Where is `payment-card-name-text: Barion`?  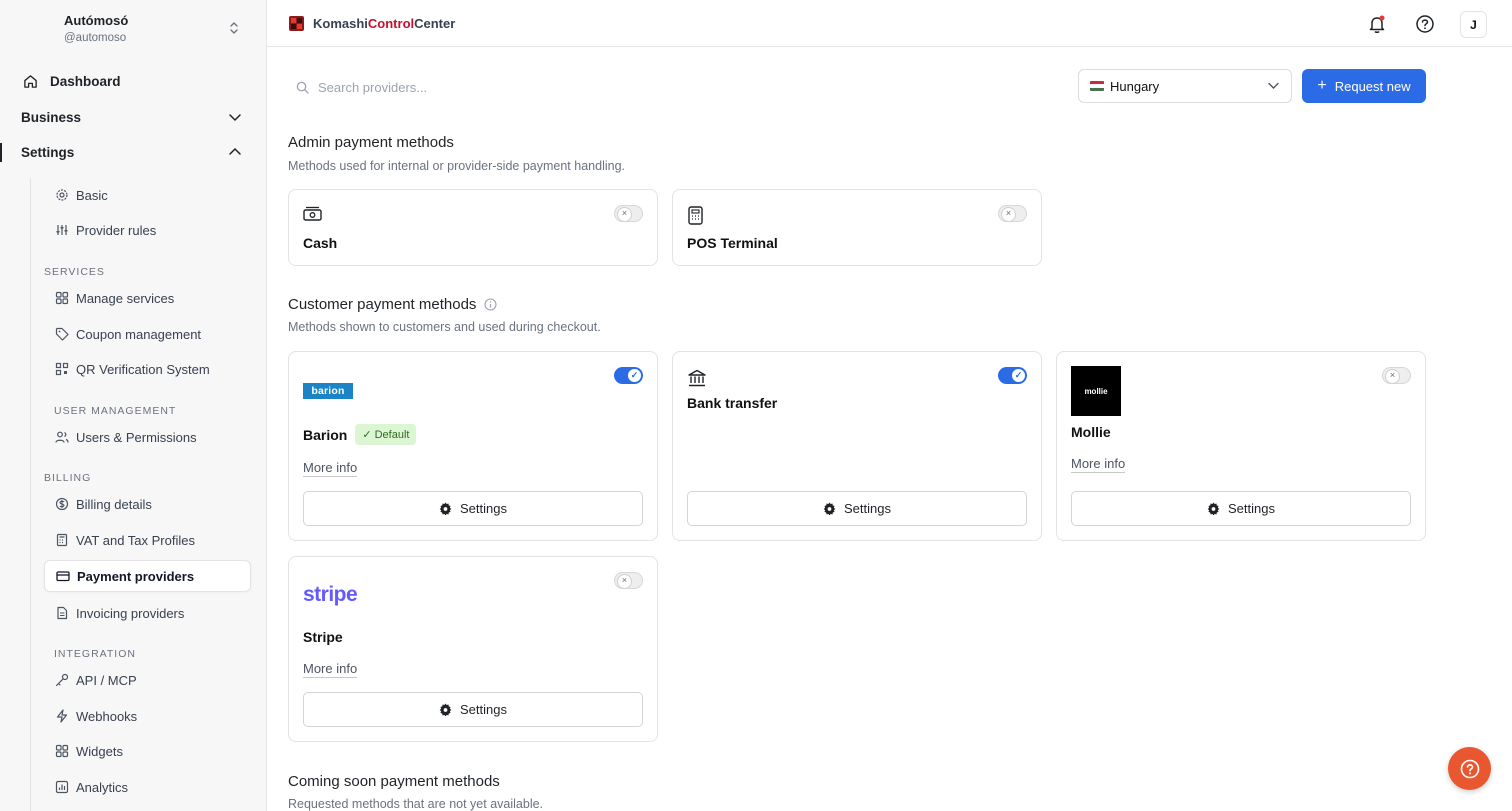 payment-card-name-text: Barion is located at coordinates (325, 434).